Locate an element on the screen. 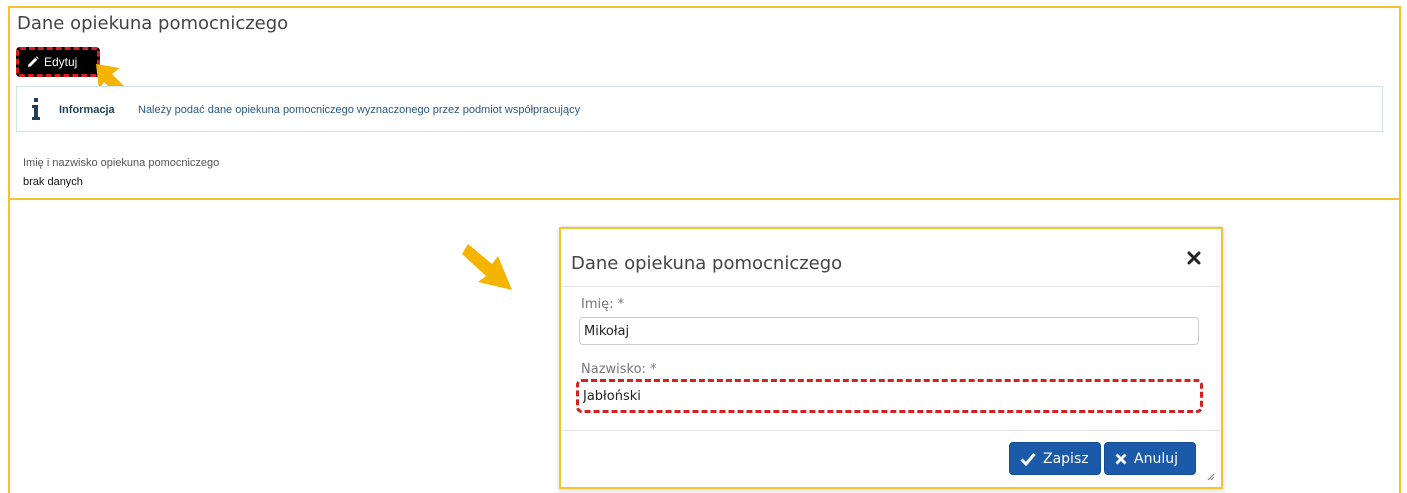  edit-button-label: Edytuj is located at coordinates (61, 62).